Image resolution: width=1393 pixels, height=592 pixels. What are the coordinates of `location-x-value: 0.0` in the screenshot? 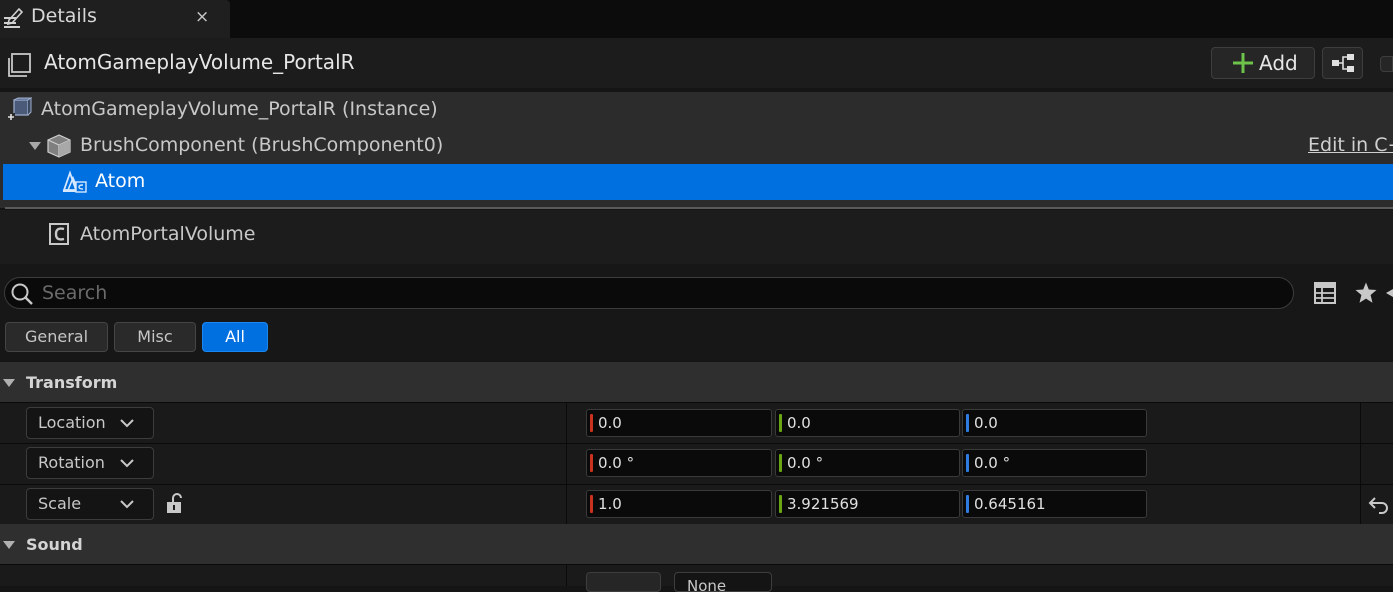 It's located at (610, 423).